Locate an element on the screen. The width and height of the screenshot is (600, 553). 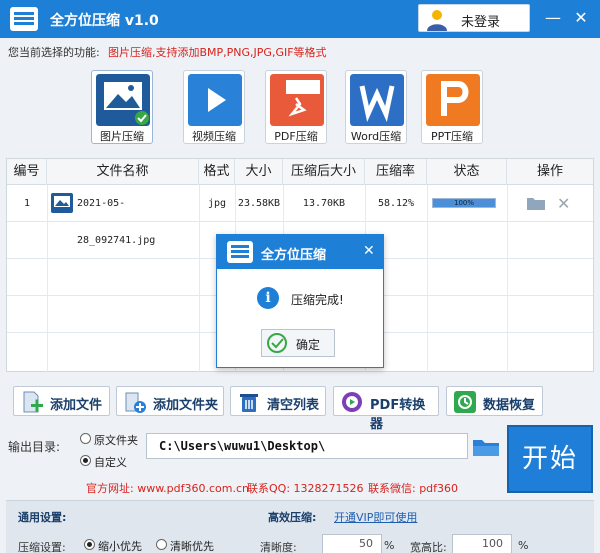
browse-folder-icon is located at coordinates (486, 447).